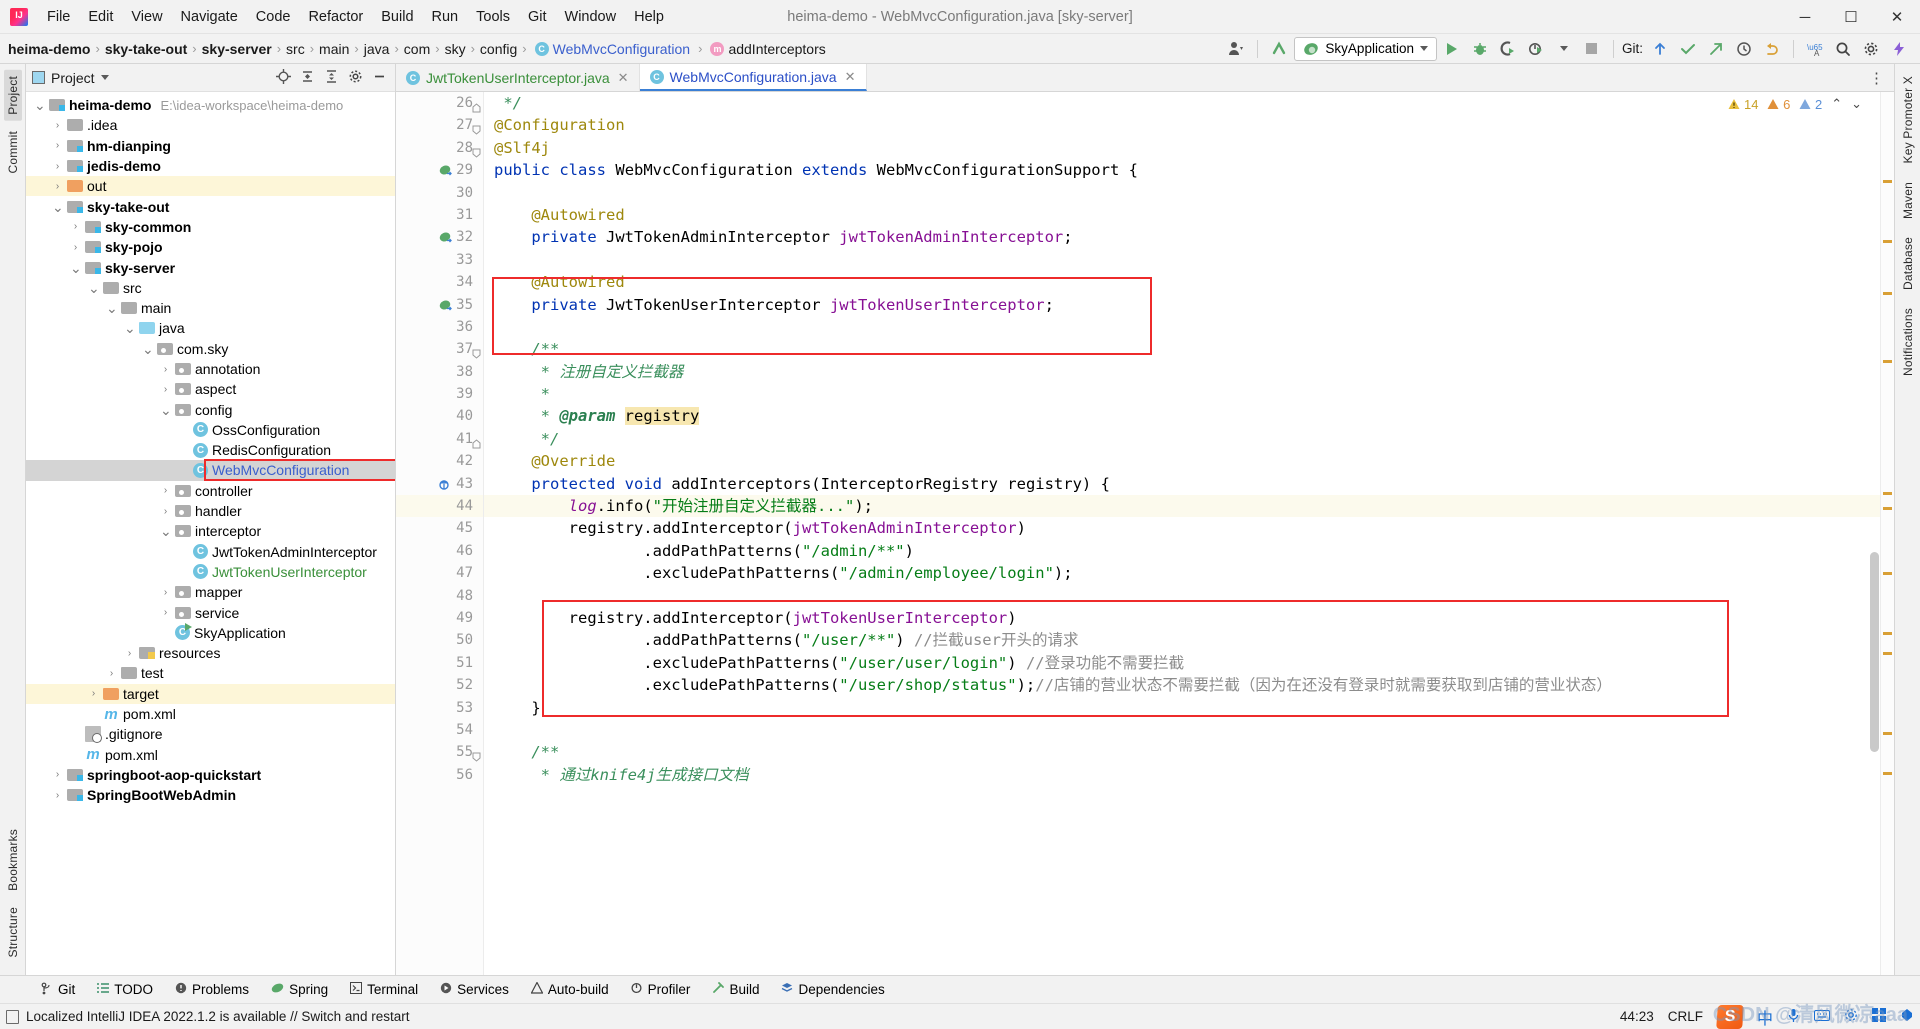  I want to click on tab-webmvcconfiguration: C WebMvcConfiguration.java ✕, so click(753, 77).